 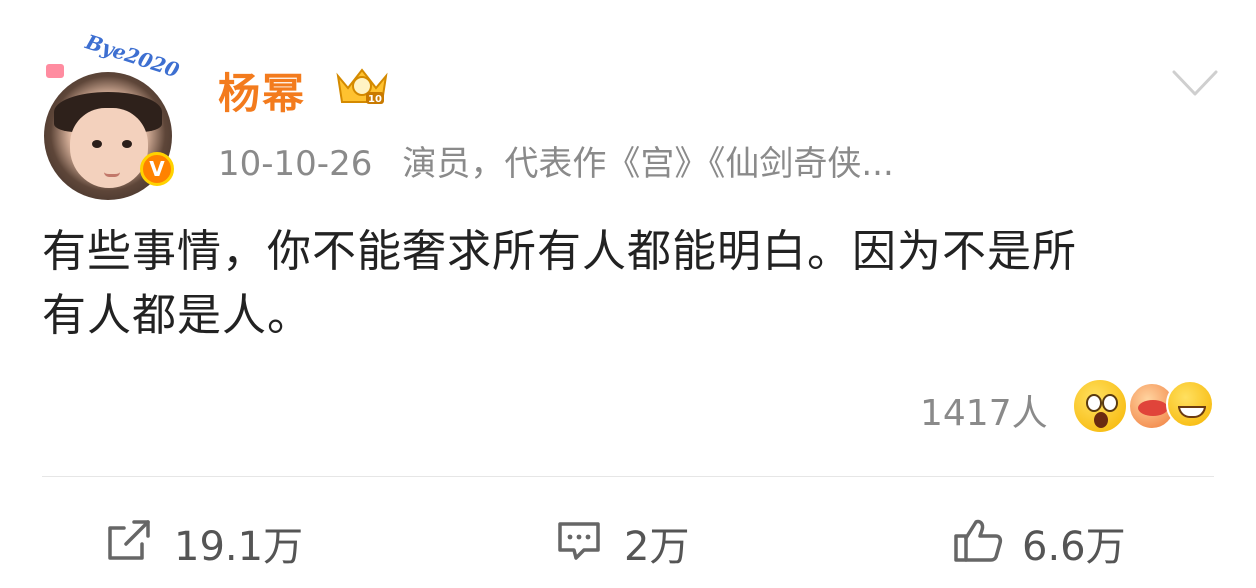 I want to click on verified-badge: V, so click(x=157, y=169).